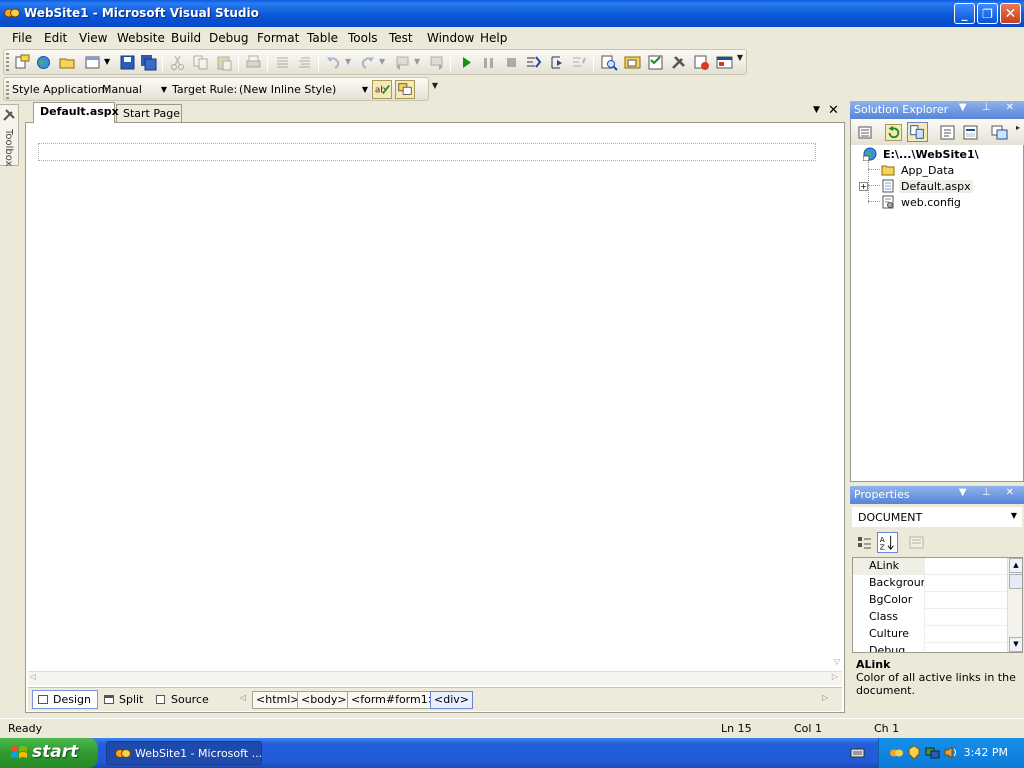  What do you see at coordinates (435, 678) in the screenshot?
I see `horizontal-scrollbar: ◁ ▷` at bounding box center [435, 678].